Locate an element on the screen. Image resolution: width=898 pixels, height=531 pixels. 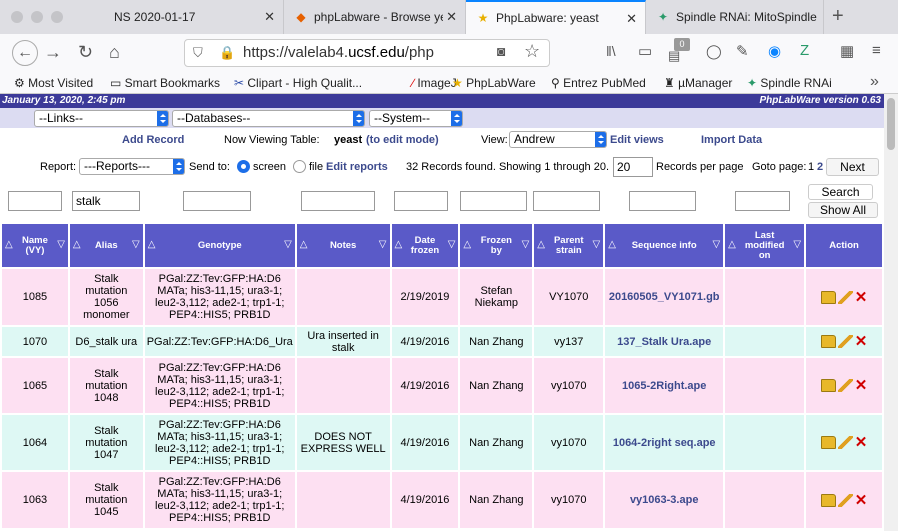
view-select: Andrew is located at coordinates (558, 139).